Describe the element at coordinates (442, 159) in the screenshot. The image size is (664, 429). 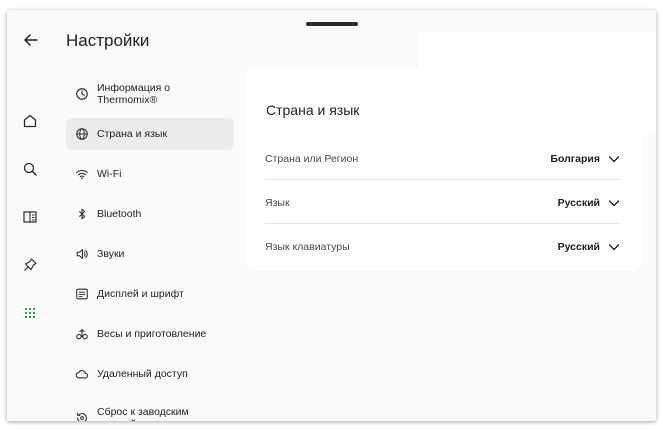
I see `country-region-row: Страна или Регион Болгария` at that location.